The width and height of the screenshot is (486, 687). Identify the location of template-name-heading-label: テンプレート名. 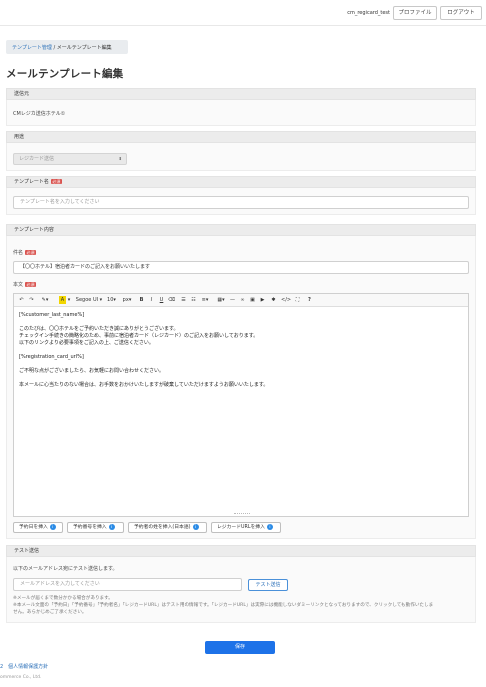
(31, 182).